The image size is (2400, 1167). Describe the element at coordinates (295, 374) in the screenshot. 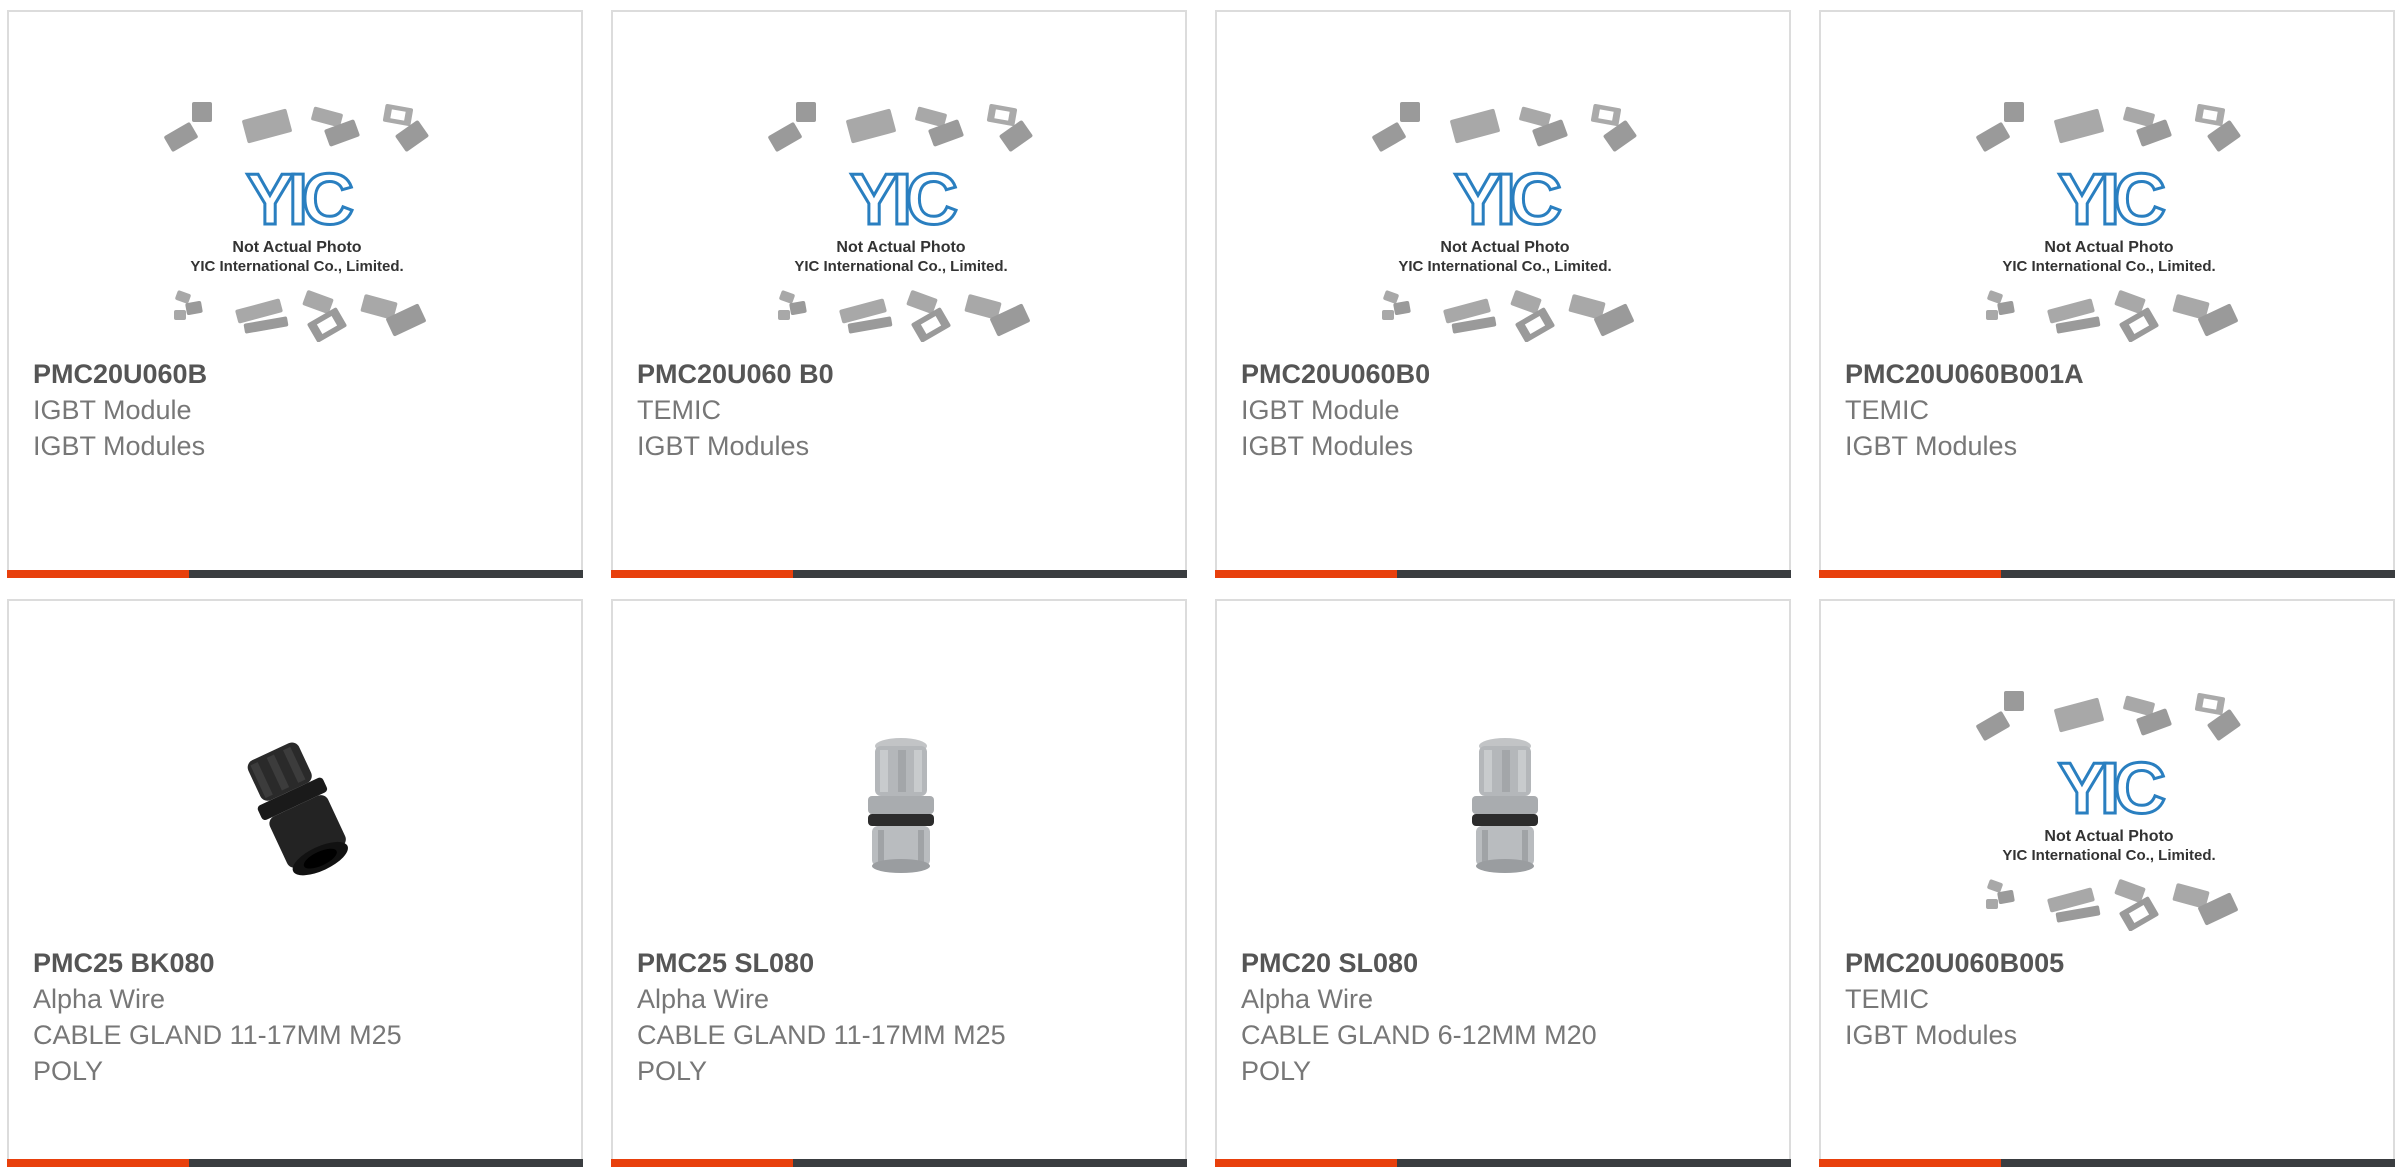

I see `product-part-number: PMC20U060B` at that location.